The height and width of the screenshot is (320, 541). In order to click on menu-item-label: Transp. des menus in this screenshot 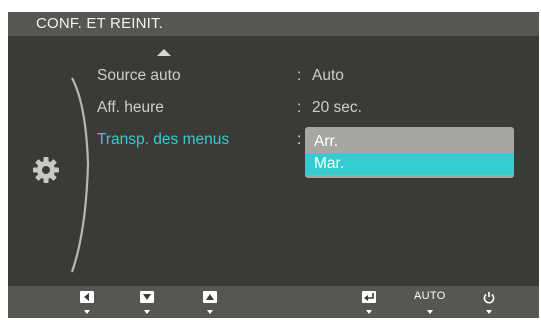, I will do `click(163, 139)`.